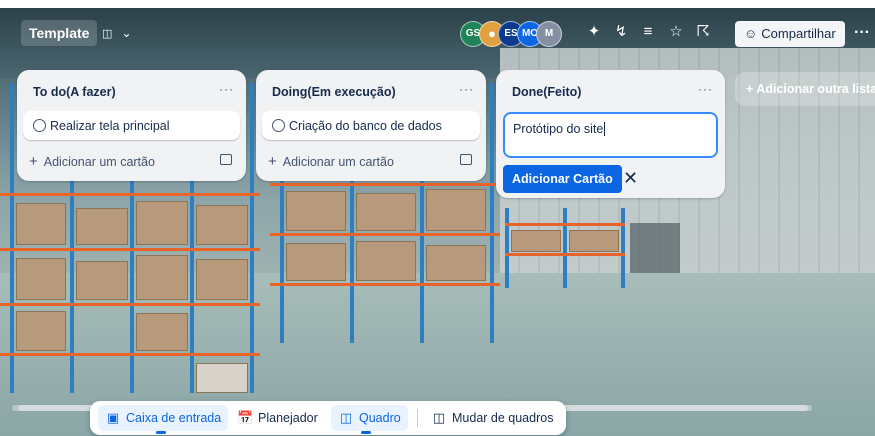 The height and width of the screenshot is (436, 875). I want to click on calendar-icon: 📅, so click(245, 417).